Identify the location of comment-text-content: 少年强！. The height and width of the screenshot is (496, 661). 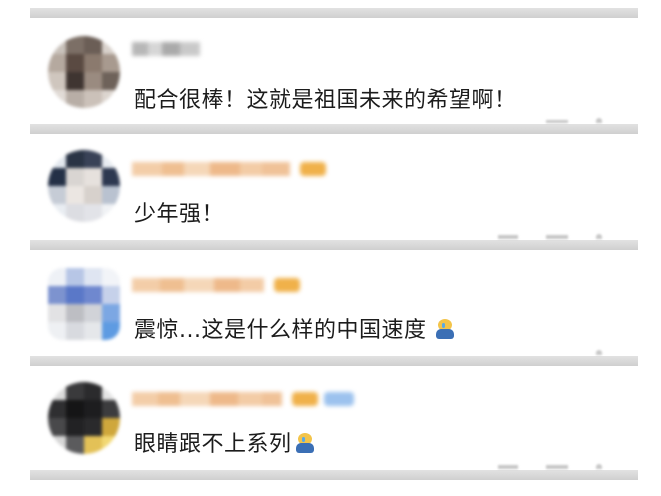
(179, 214).